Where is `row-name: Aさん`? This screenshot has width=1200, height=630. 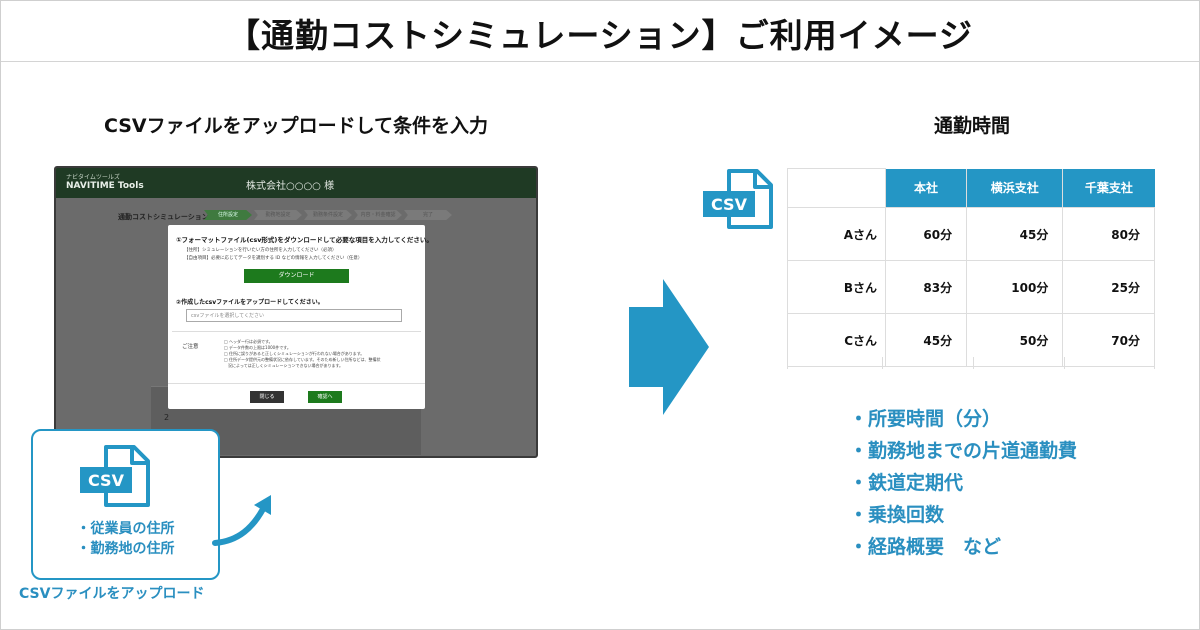
row-name: Aさん is located at coordinates (836, 234).